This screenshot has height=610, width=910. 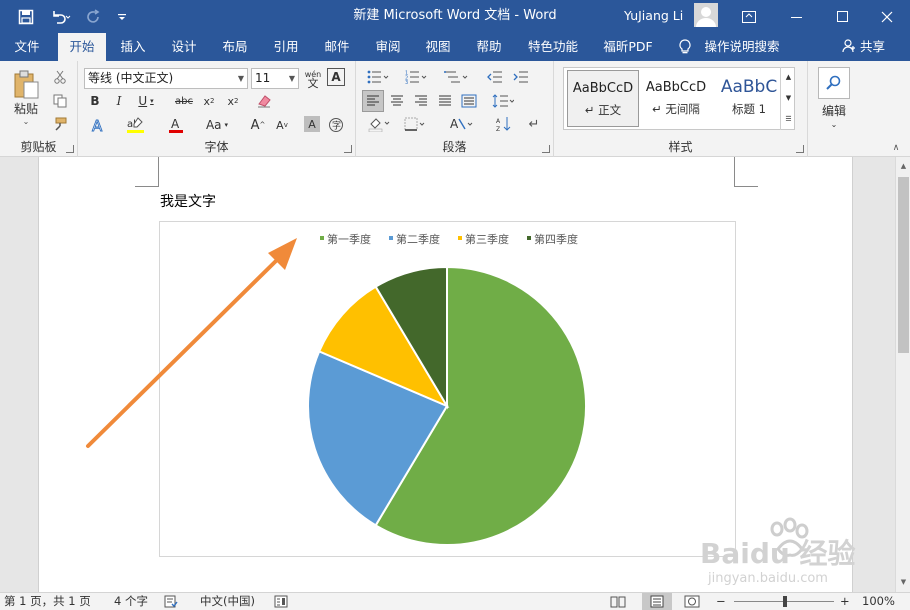 I want to click on lightbulb-icon, so click(x=685, y=48).